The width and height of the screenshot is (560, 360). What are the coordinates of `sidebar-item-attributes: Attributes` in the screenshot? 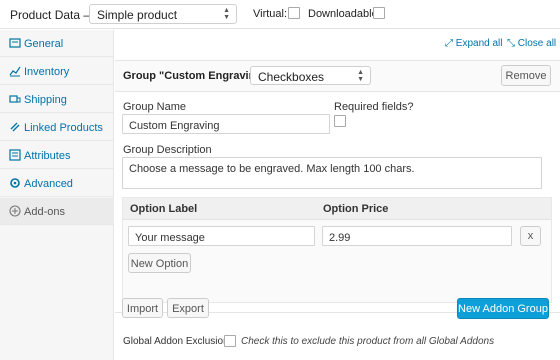 It's located at (57, 155).